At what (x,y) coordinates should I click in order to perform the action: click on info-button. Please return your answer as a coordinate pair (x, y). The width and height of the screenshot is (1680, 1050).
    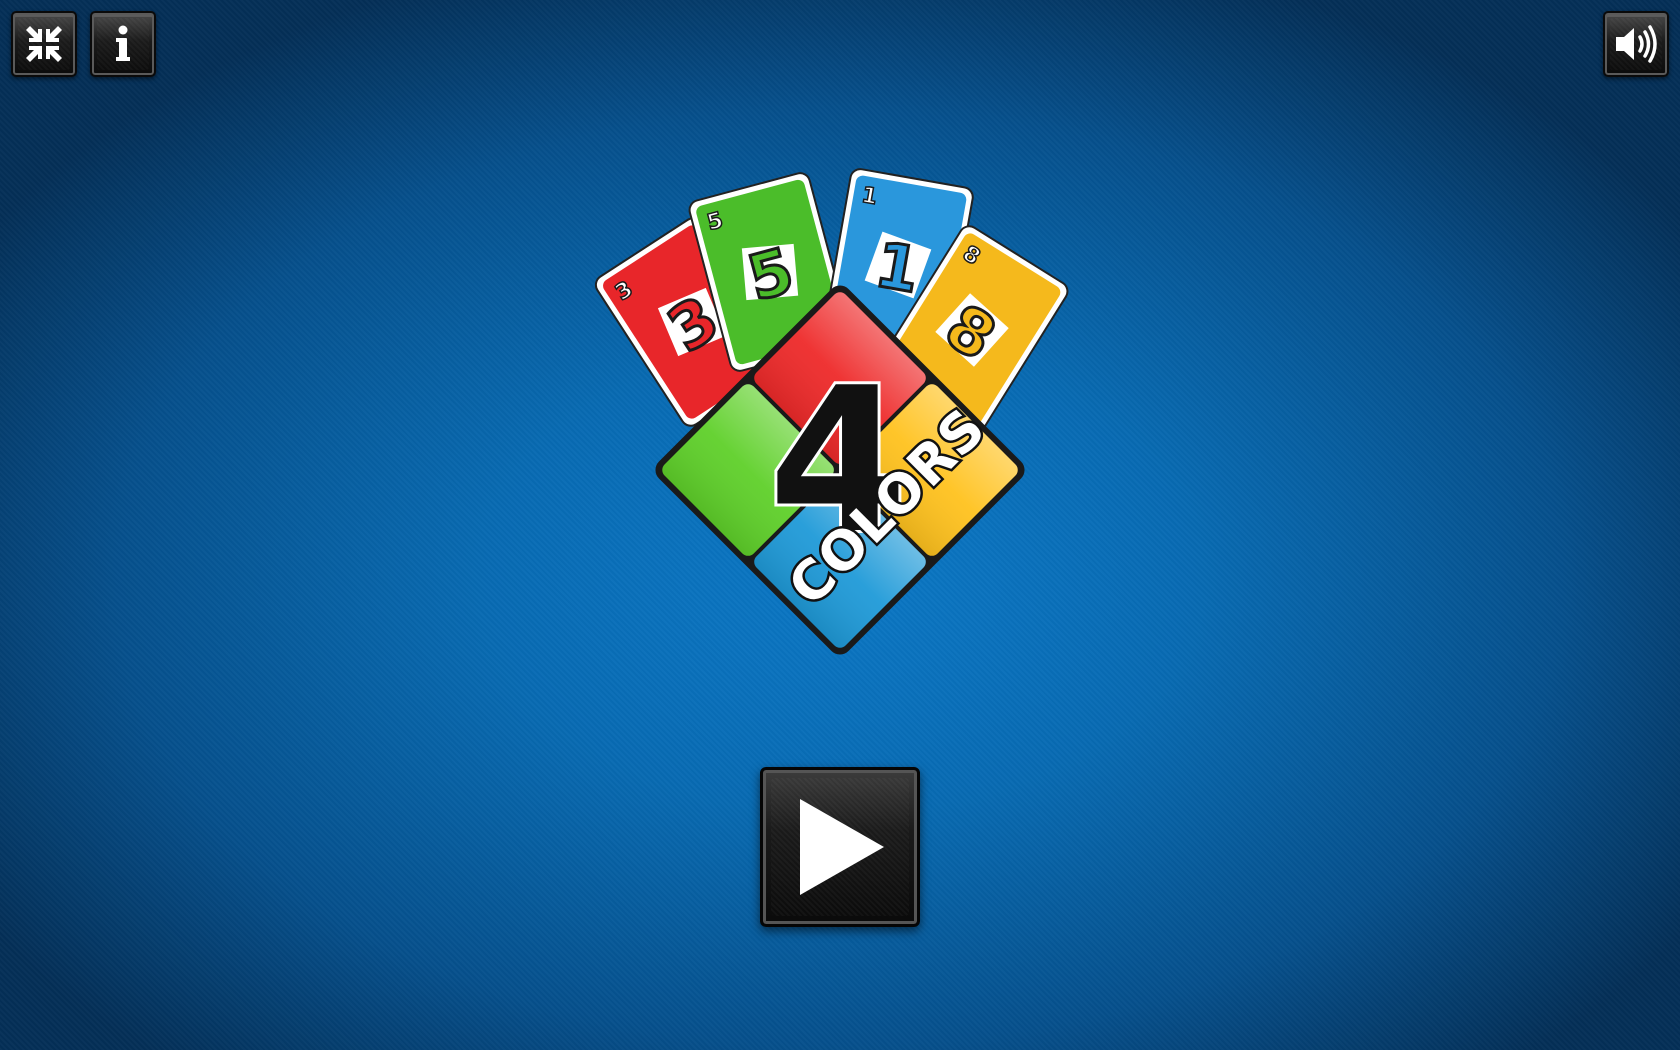
    Looking at the image, I should click on (123, 44).